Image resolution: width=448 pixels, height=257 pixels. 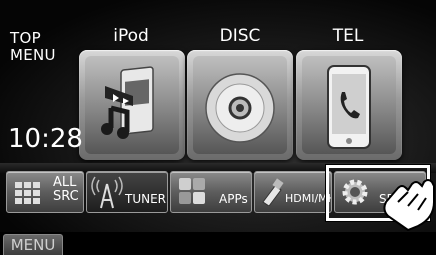 I want to click on all-src-line2: SRC, so click(x=66, y=196).